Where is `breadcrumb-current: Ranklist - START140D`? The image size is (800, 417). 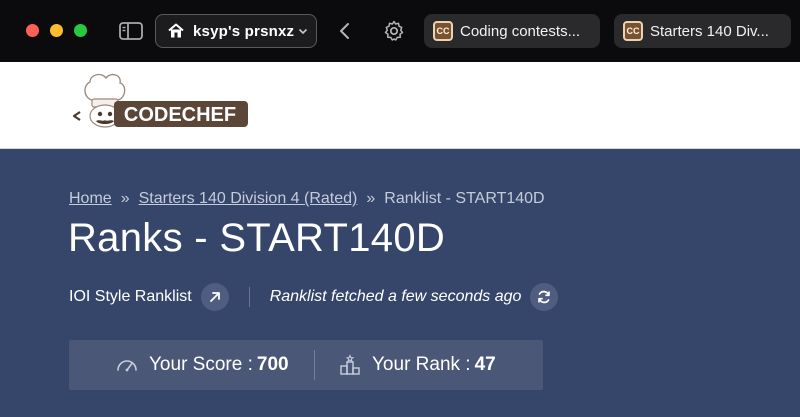 breadcrumb-current: Ranklist - START140D is located at coordinates (464, 198).